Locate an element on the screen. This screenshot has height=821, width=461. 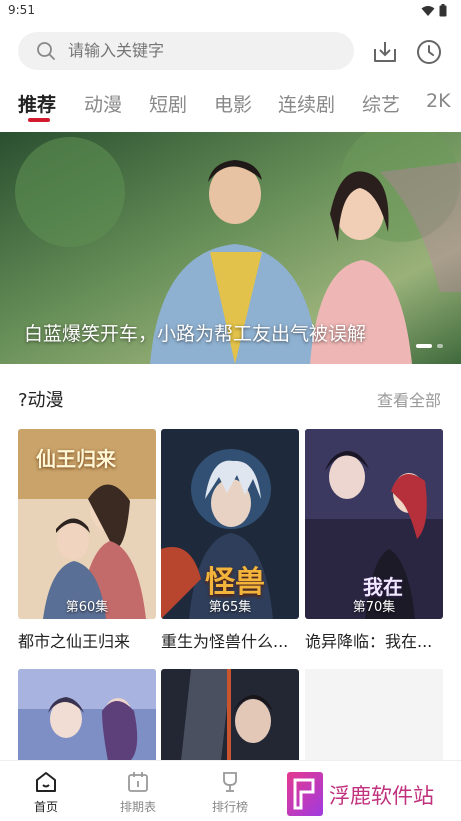
nav-label: 排期表 is located at coordinates (137, 807).